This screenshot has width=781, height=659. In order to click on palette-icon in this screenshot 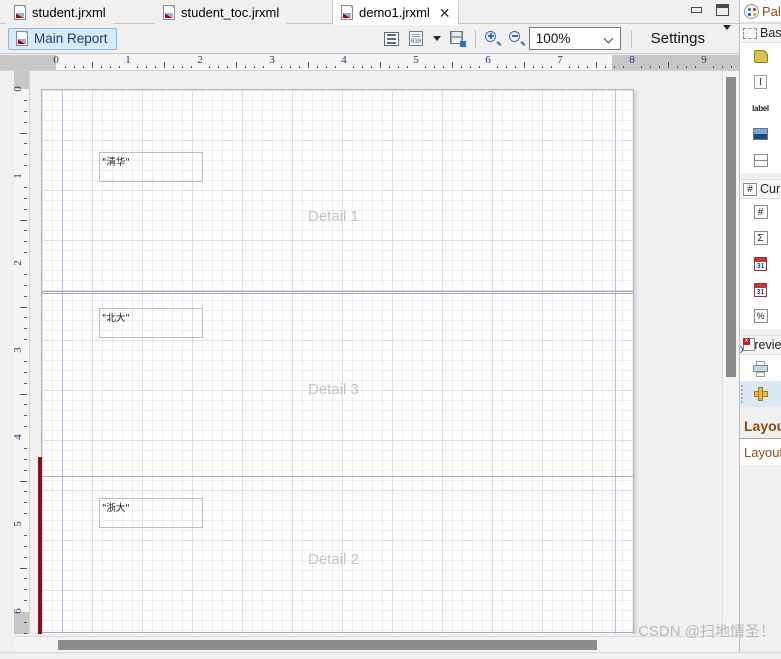, I will do `click(751, 11)`.